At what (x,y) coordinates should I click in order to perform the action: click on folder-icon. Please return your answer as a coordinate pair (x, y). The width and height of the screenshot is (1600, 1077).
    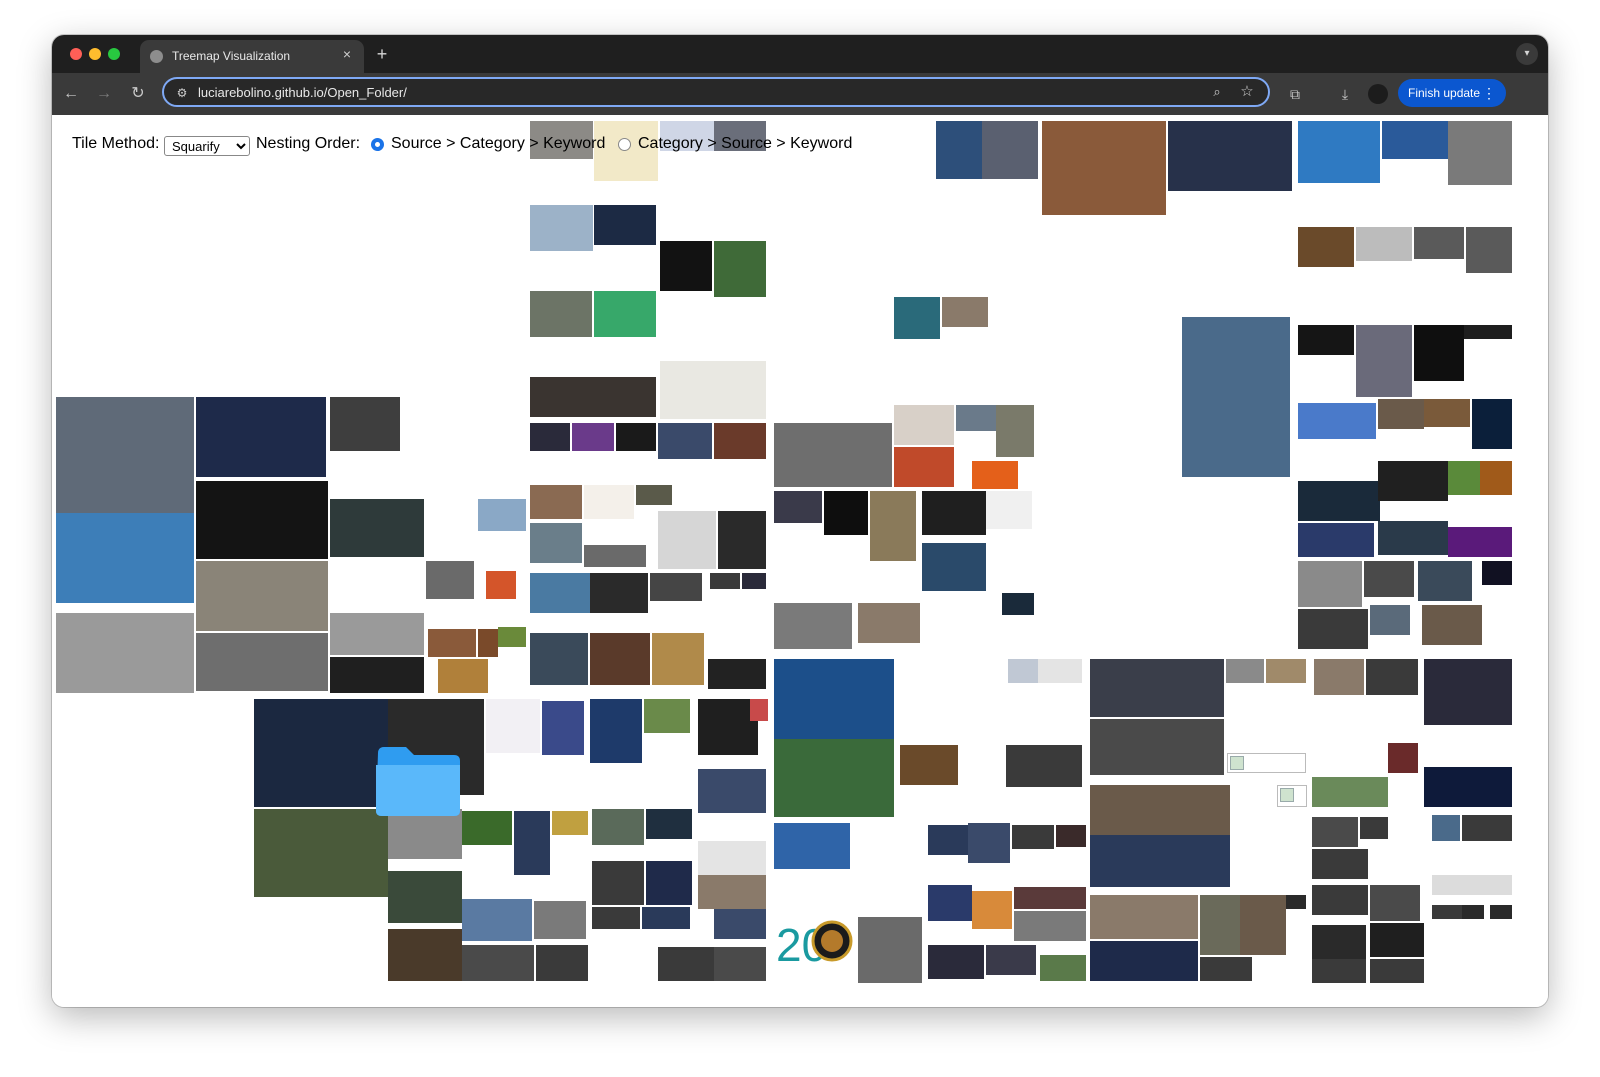
    Looking at the image, I should click on (417, 781).